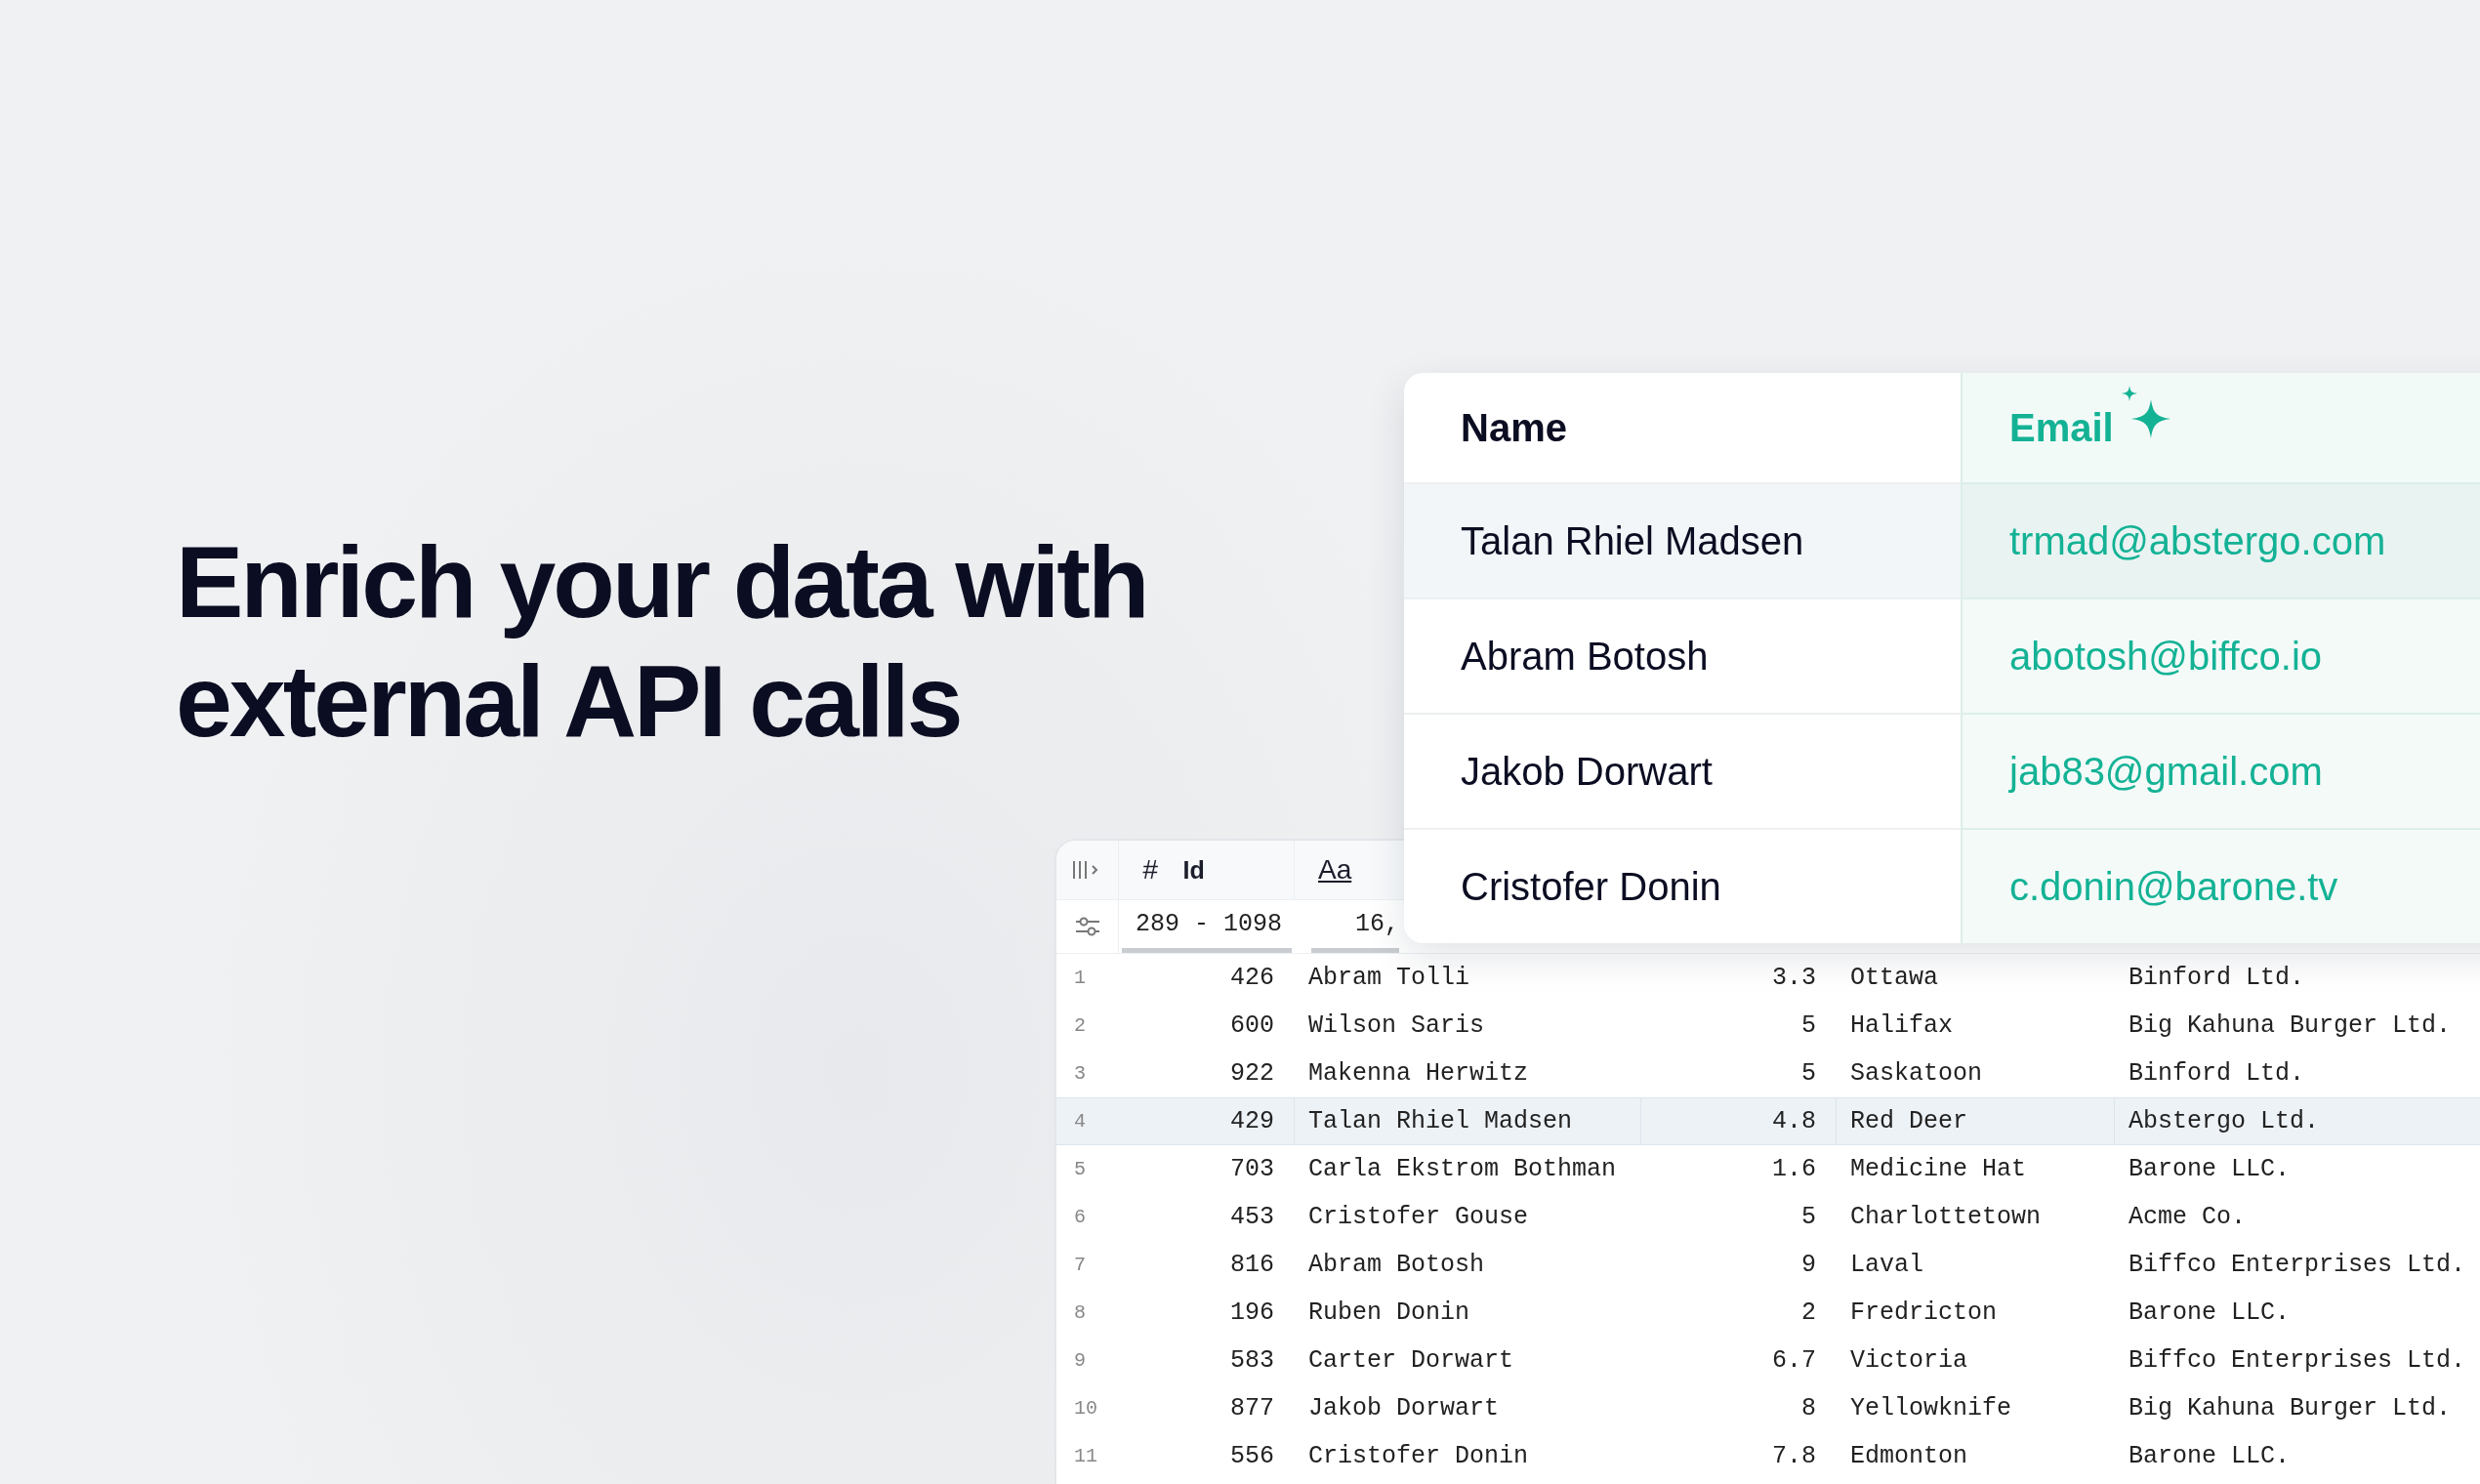 This screenshot has height=1484, width=2480. Describe the element at coordinates (1087, 927) in the screenshot. I see `filter-sliders-icon` at that location.